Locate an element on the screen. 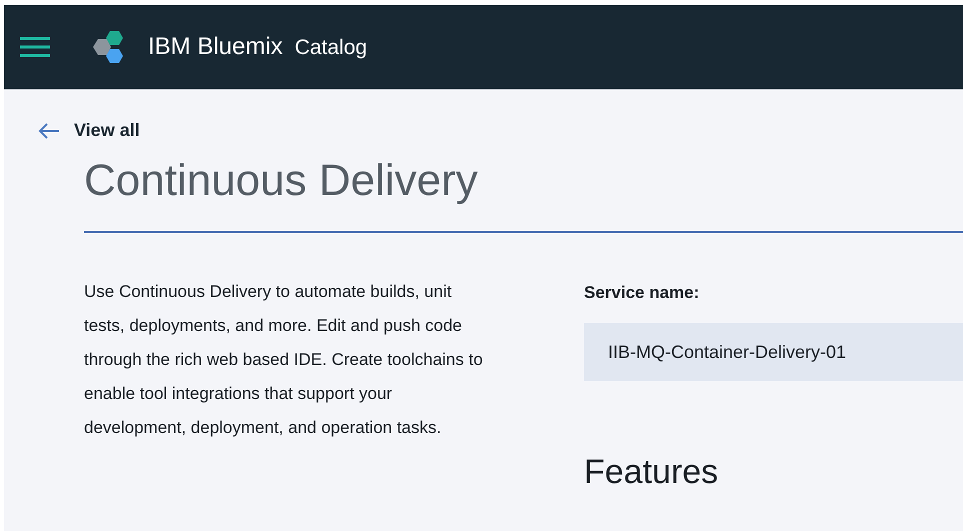  section-title: Catalog is located at coordinates (331, 48).